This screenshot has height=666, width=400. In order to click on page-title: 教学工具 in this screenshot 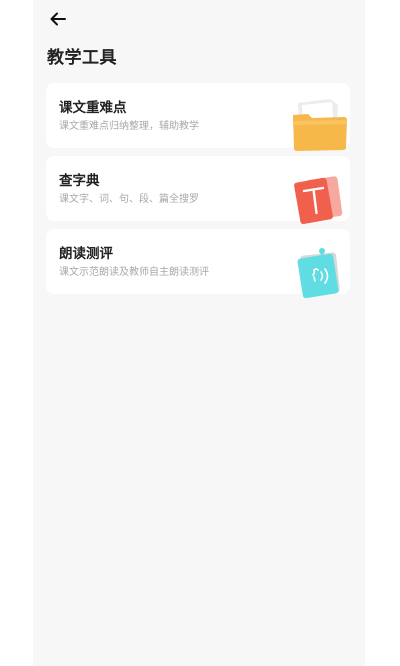, I will do `click(82, 58)`.